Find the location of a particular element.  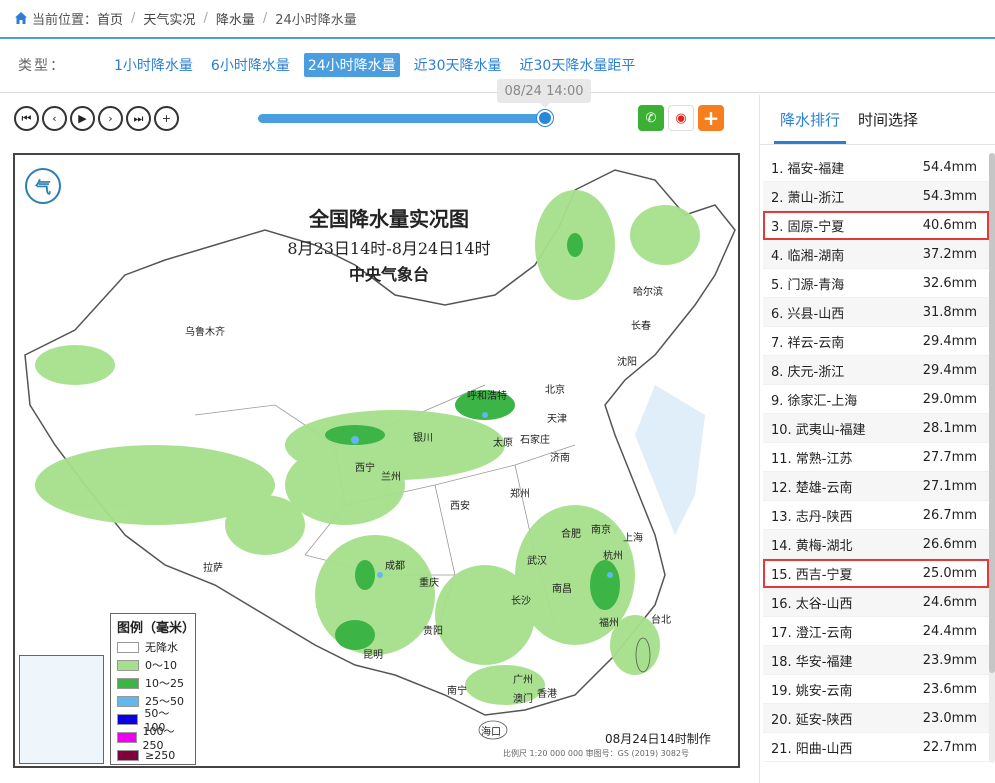

station-name: 17. 澄江-云南 is located at coordinates (812, 633).